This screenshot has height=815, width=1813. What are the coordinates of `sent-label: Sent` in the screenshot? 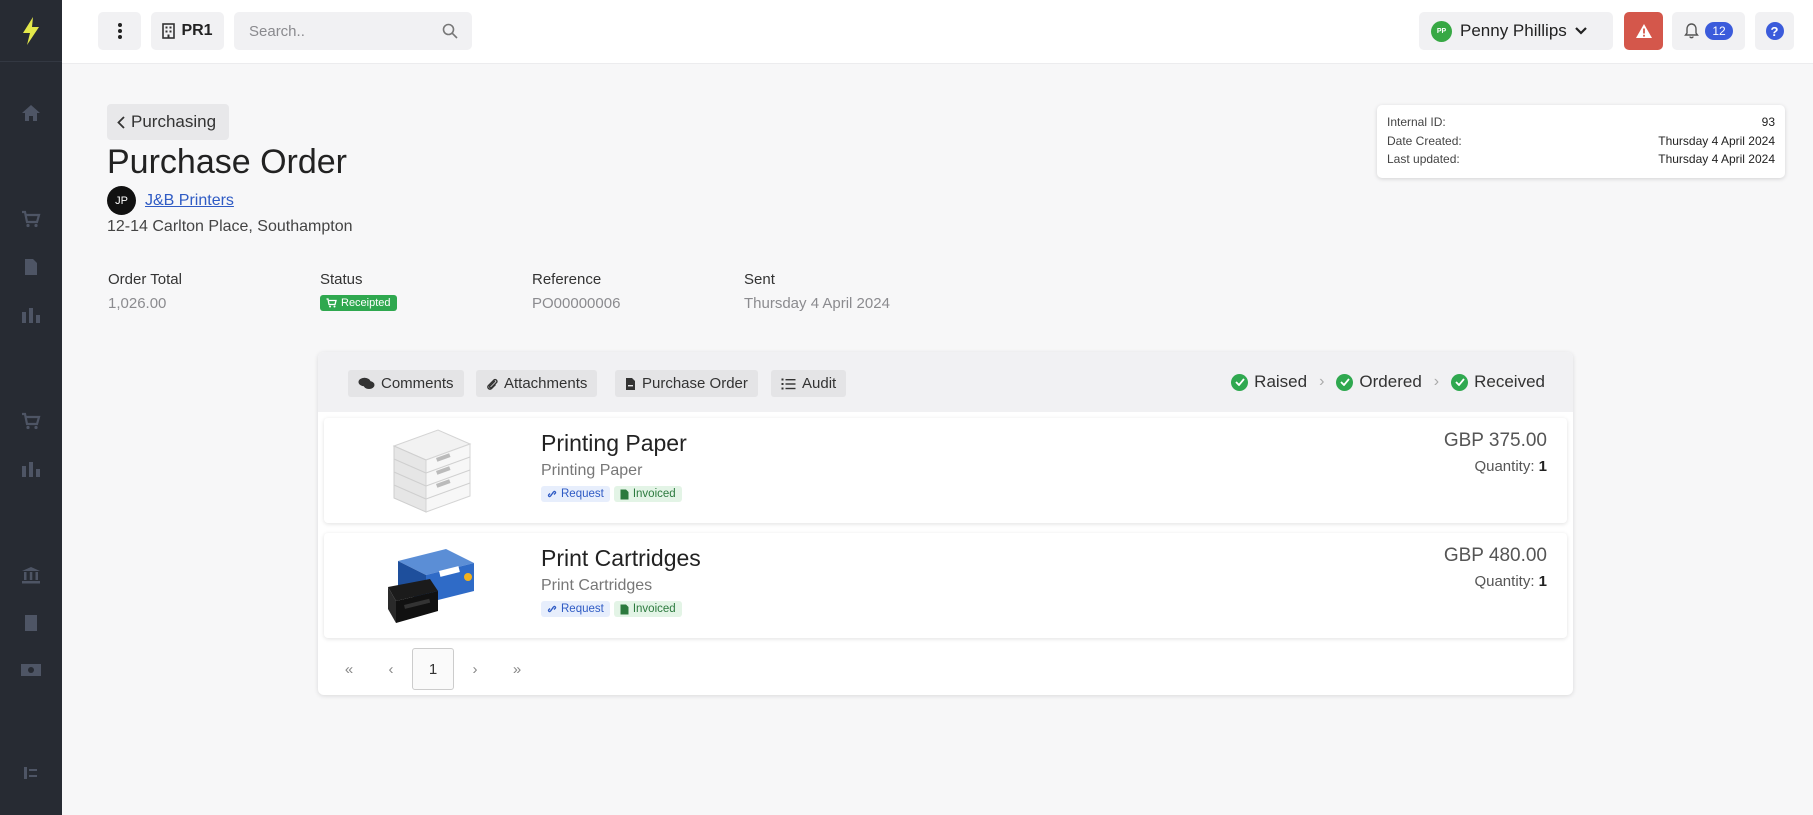 It's located at (759, 279).